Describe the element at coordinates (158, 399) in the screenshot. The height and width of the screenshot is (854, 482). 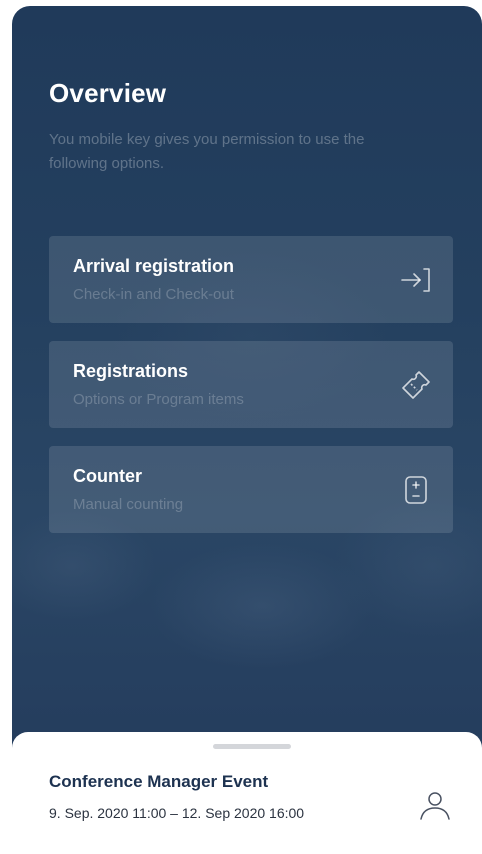
I see `card-subtitle: Options or Program items` at that location.